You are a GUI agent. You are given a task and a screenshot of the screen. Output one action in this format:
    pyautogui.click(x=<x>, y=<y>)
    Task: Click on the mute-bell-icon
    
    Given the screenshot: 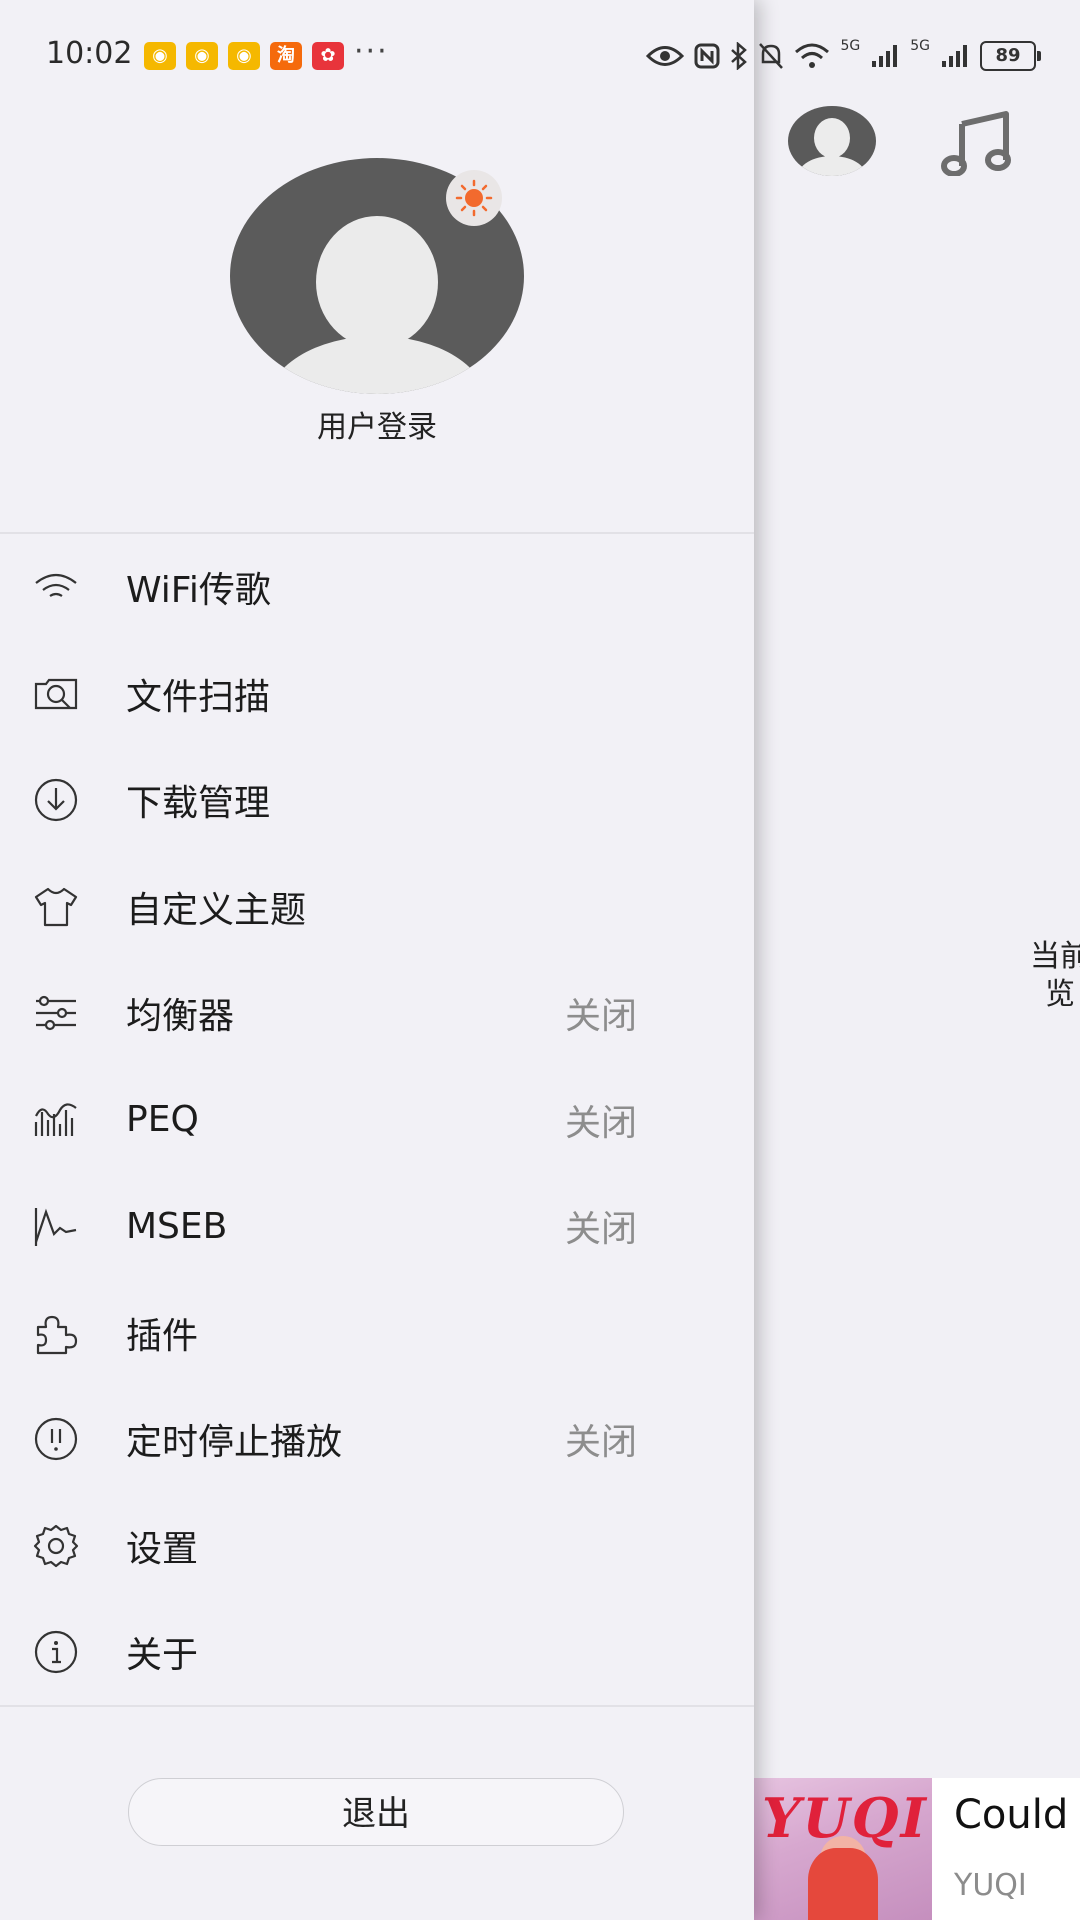 What is the action you would take?
    pyautogui.click(x=771, y=56)
    